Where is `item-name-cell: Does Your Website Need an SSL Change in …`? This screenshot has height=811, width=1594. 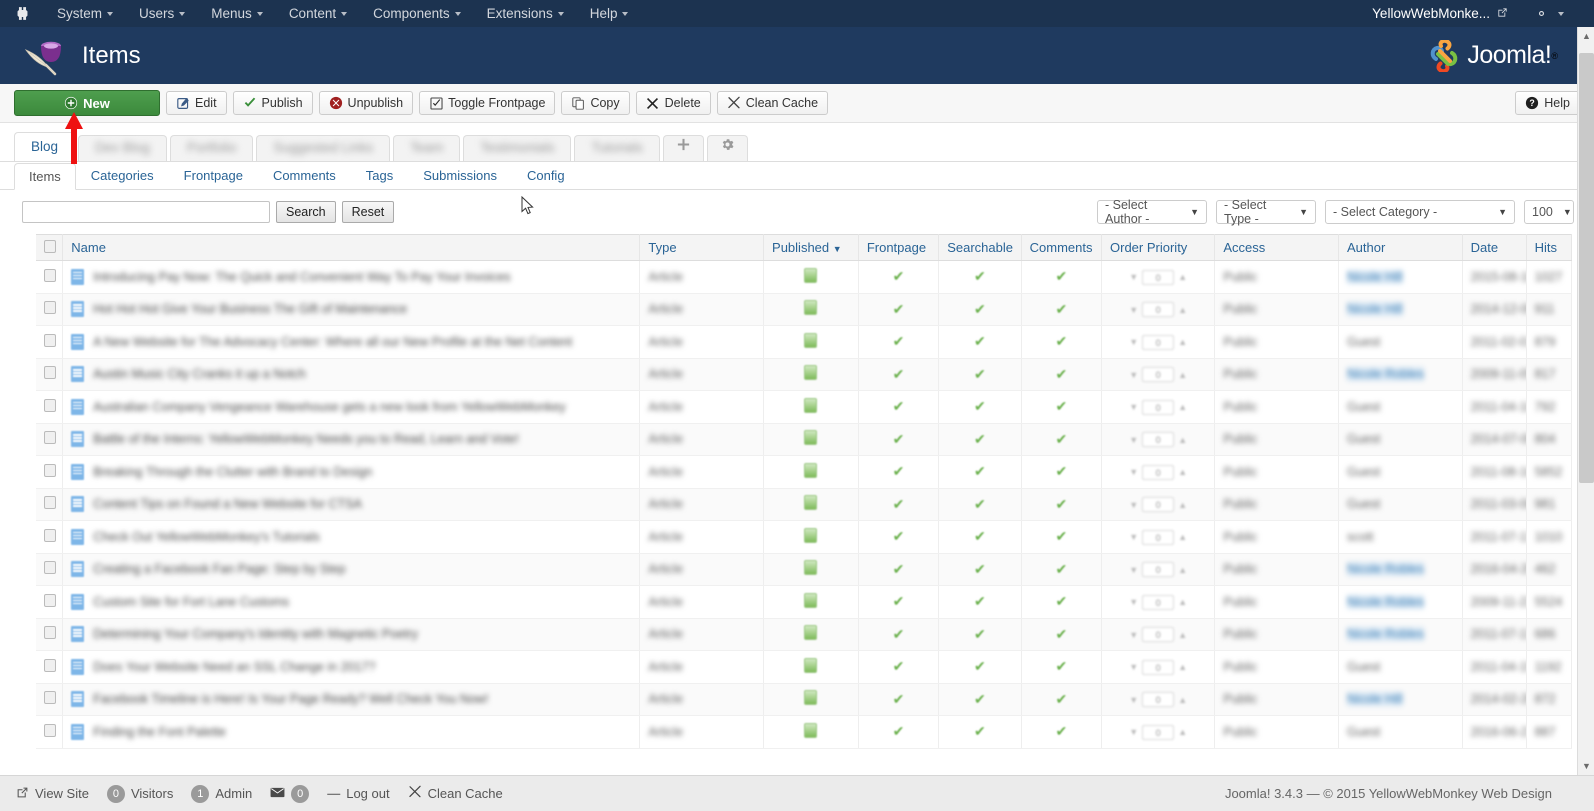 item-name-cell: Does Your Website Need an SSL Change in … is located at coordinates (351, 667).